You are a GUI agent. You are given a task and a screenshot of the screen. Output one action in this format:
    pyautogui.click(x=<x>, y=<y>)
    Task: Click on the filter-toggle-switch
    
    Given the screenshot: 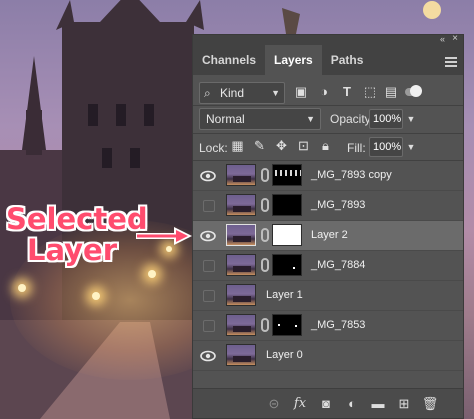 What is the action you would take?
    pyautogui.click(x=413, y=91)
    